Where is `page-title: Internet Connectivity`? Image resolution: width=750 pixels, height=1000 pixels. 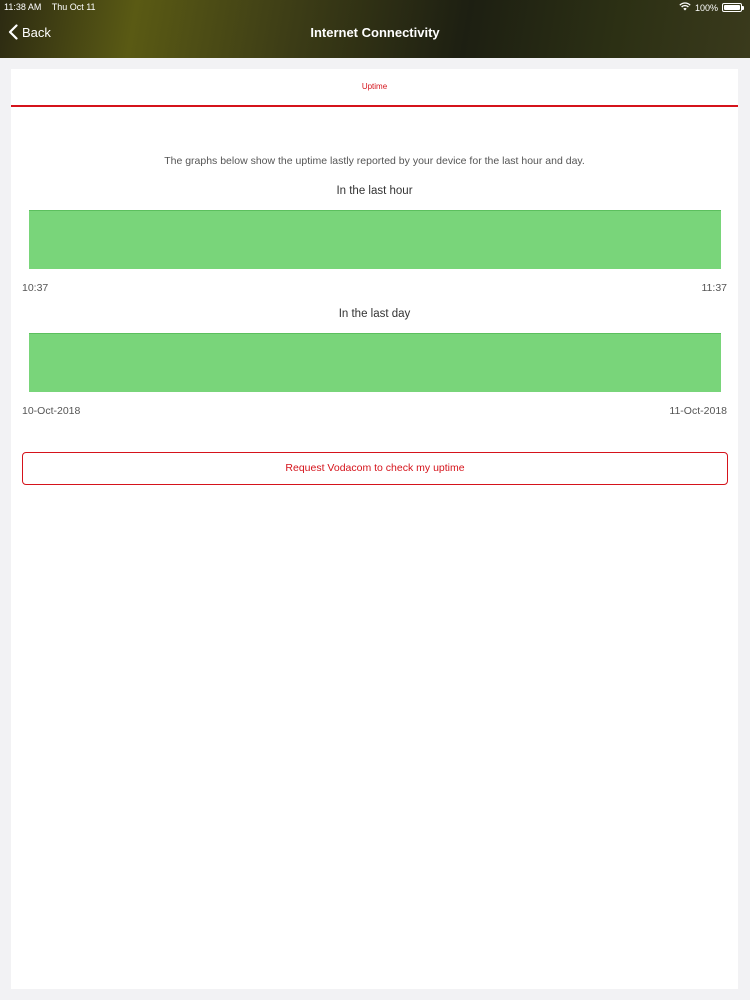 page-title: Internet Connectivity is located at coordinates (375, 32).